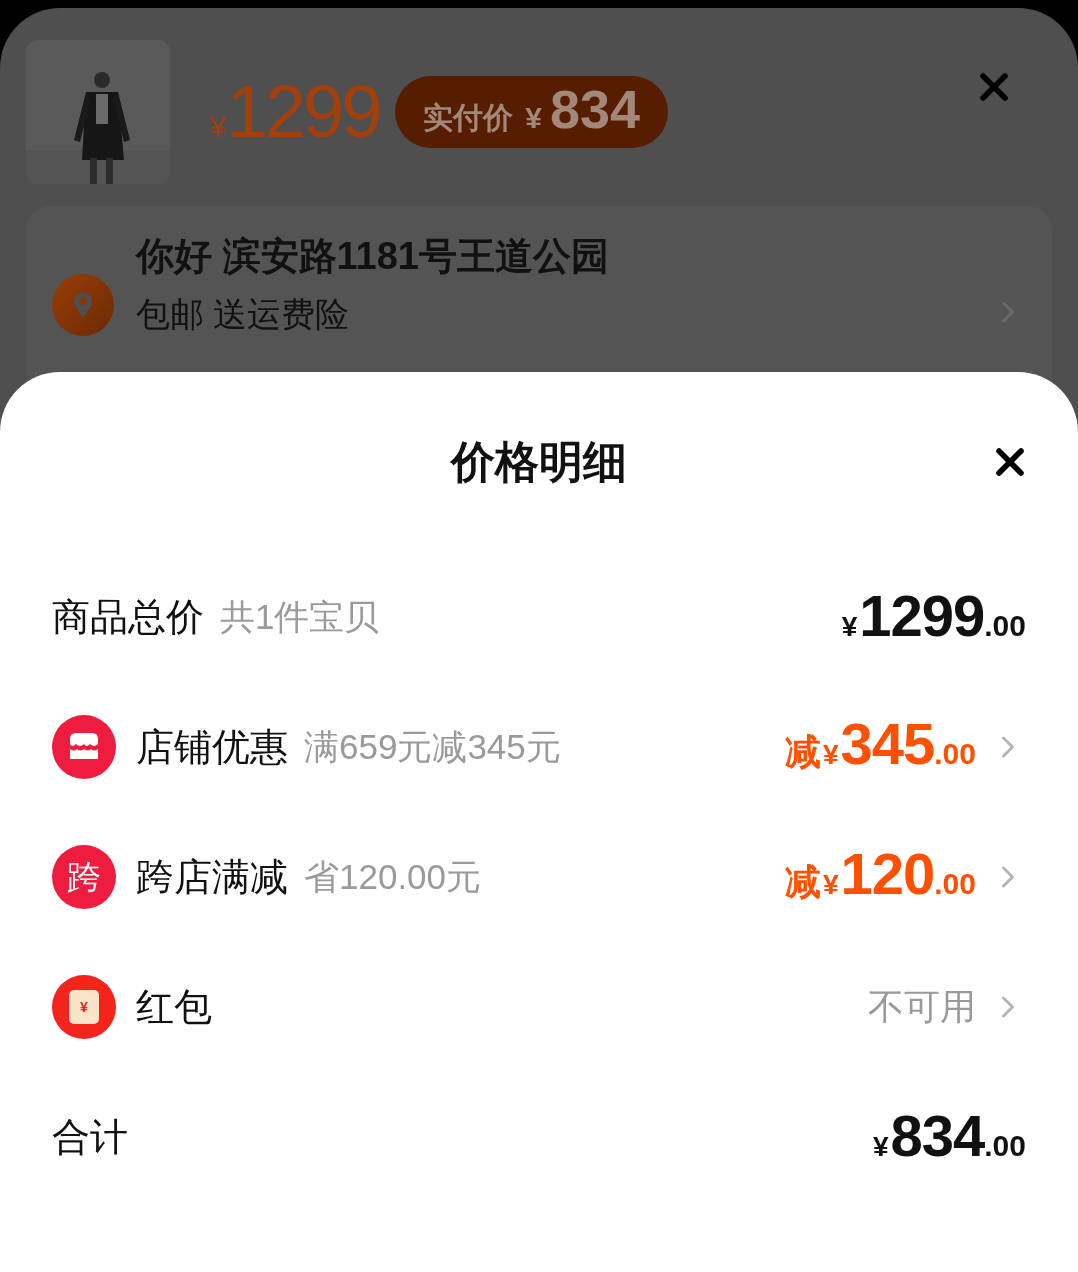  What do you see at coordinates (880, 876) in the screenshot?
I see `amount: 减¥120.00` at bounding box center [880, 876].